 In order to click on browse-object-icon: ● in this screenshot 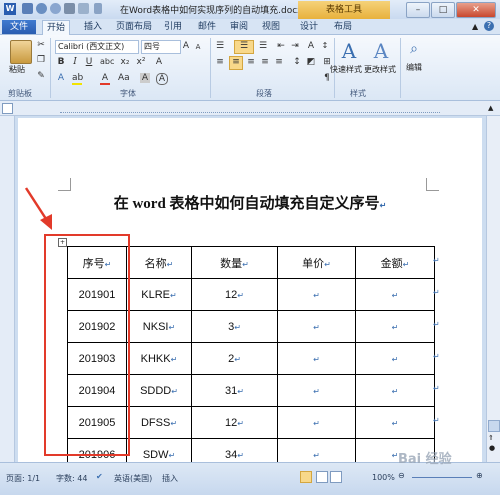, I will do `click(492, 448)`.